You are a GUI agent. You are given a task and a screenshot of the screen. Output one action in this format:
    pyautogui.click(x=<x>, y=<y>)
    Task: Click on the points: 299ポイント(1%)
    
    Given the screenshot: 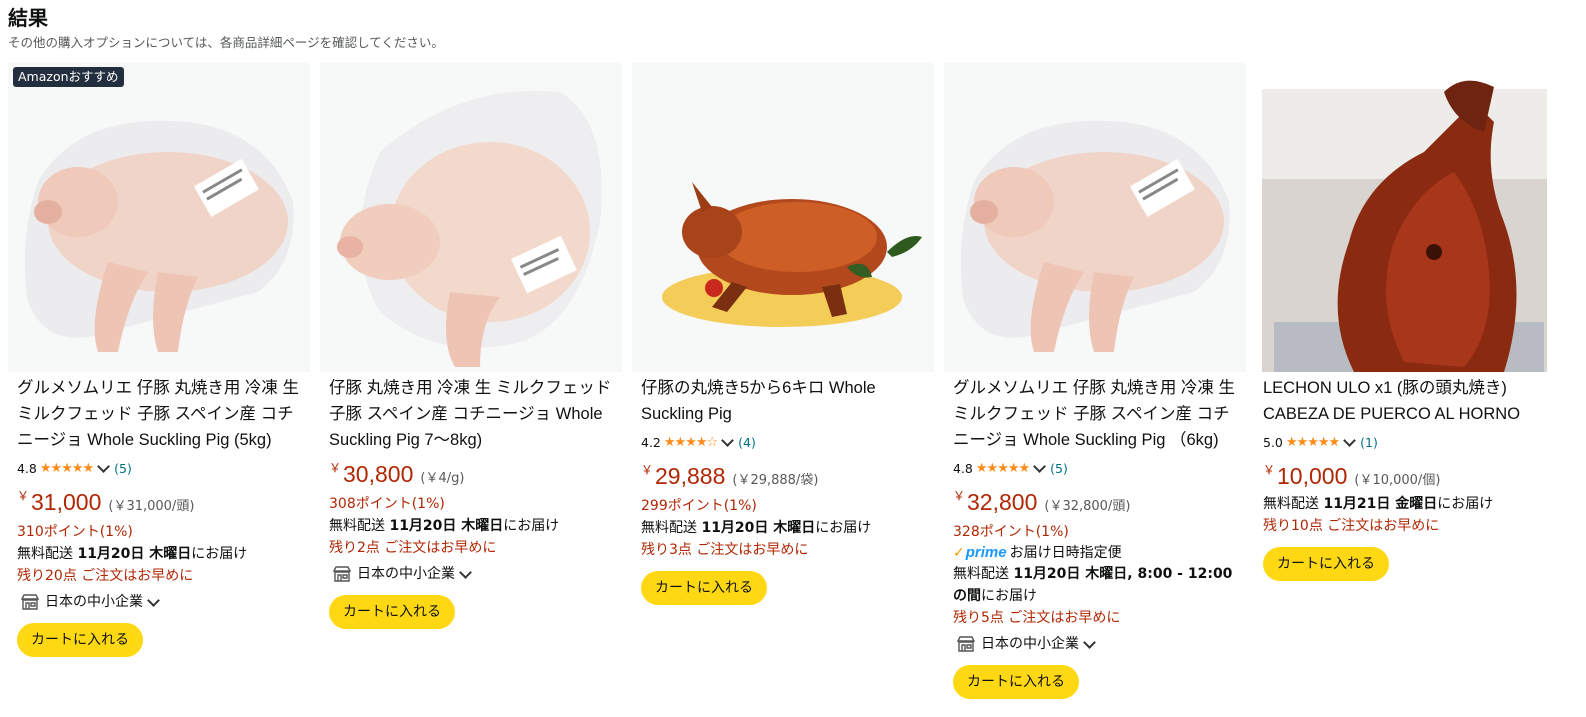 What is the action you would take?
    pyautogui.click(x=699, y=506)
    